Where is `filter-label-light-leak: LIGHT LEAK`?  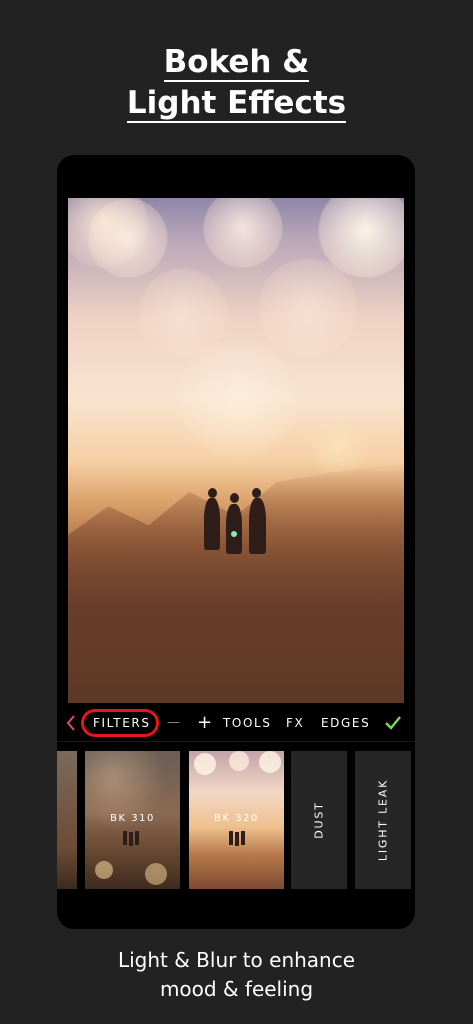
filter-label-light-leak: LIGHT LEAK is located at coordinates (383, 820).